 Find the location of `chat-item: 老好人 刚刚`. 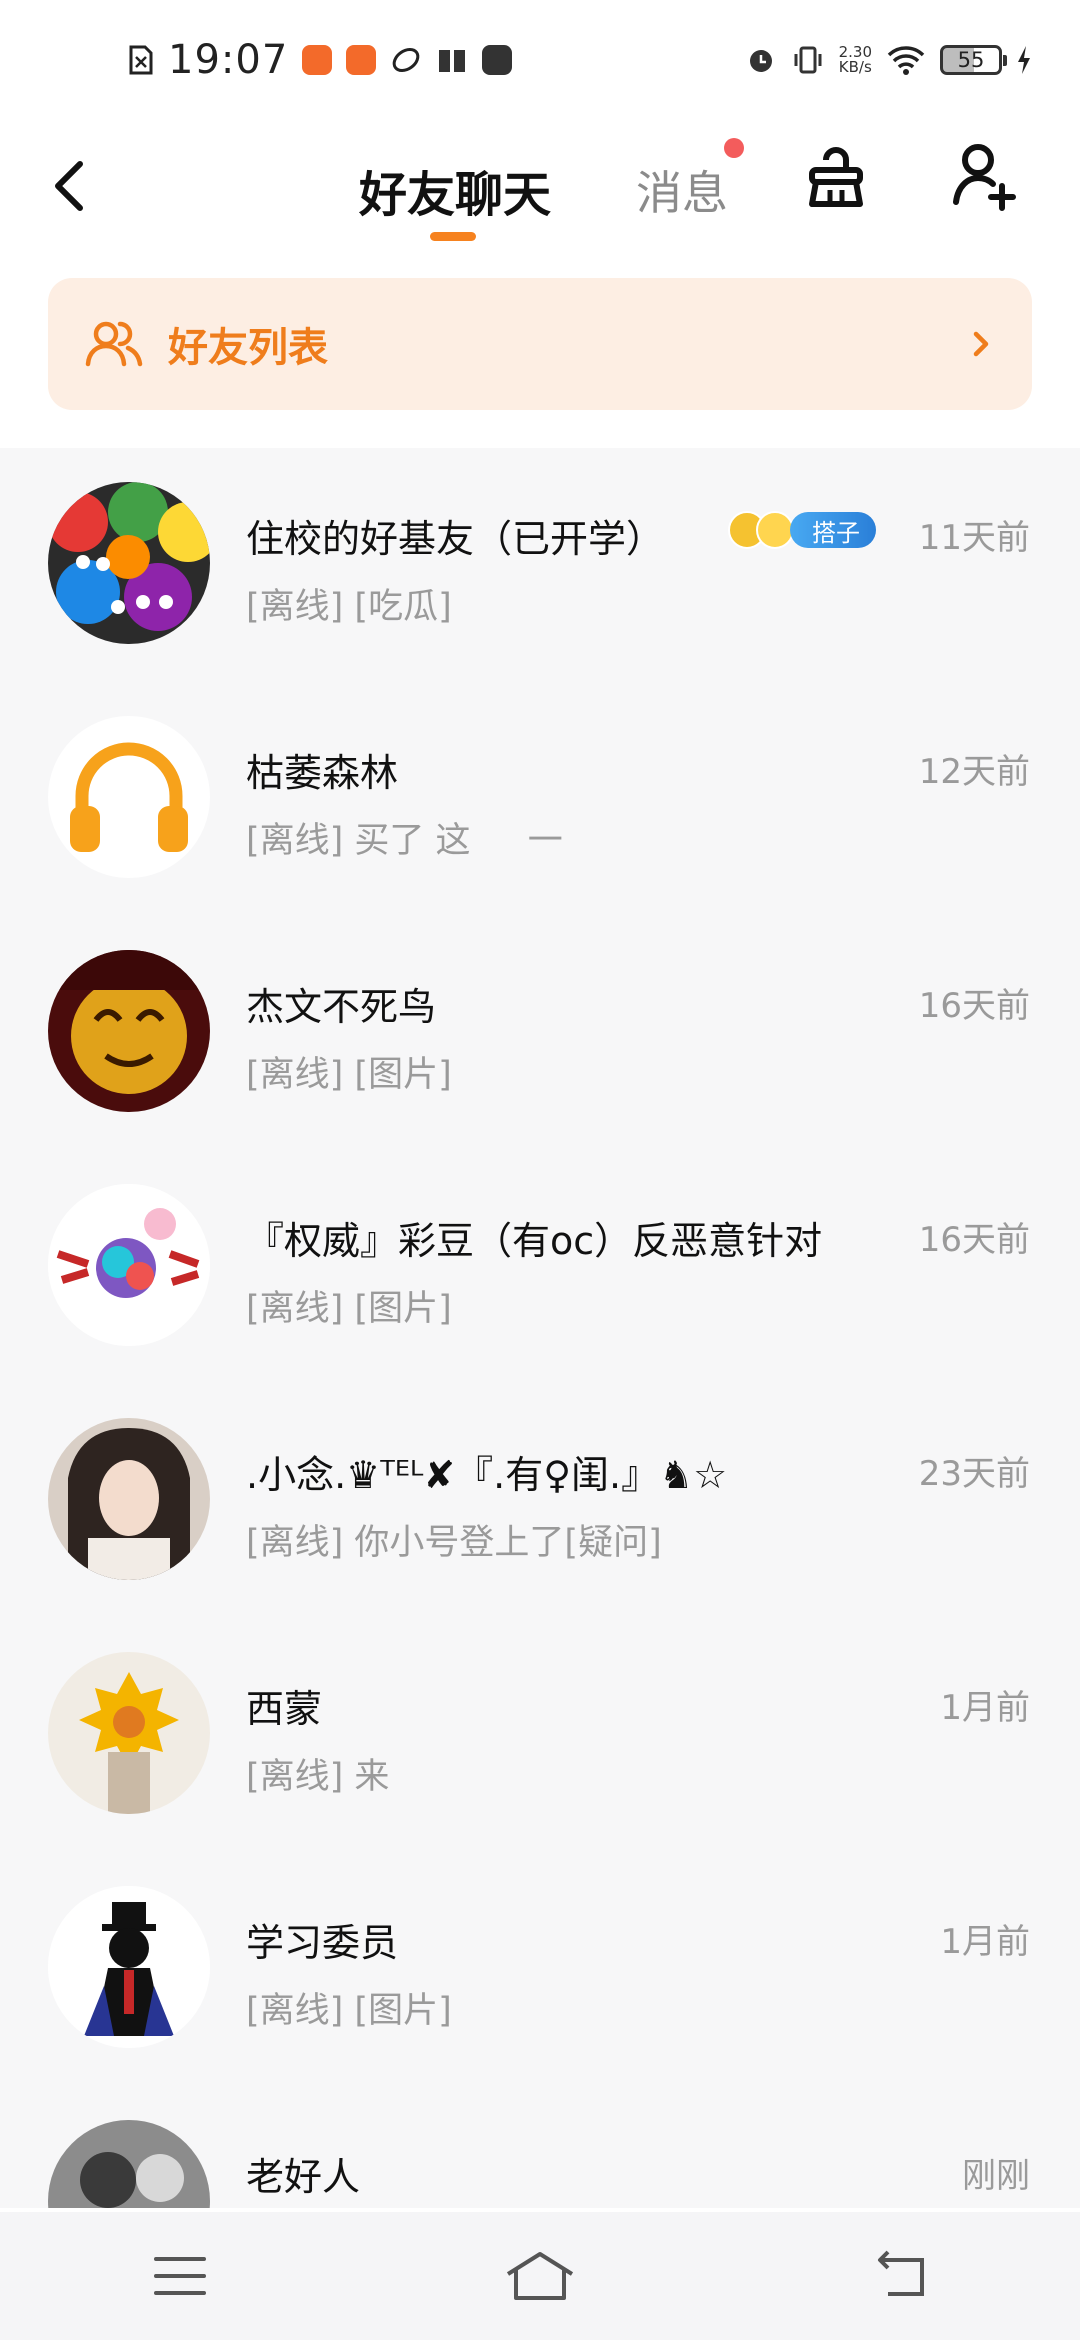

chat-item: 老好人 刚刚 is located at coordinates (540, 2147).